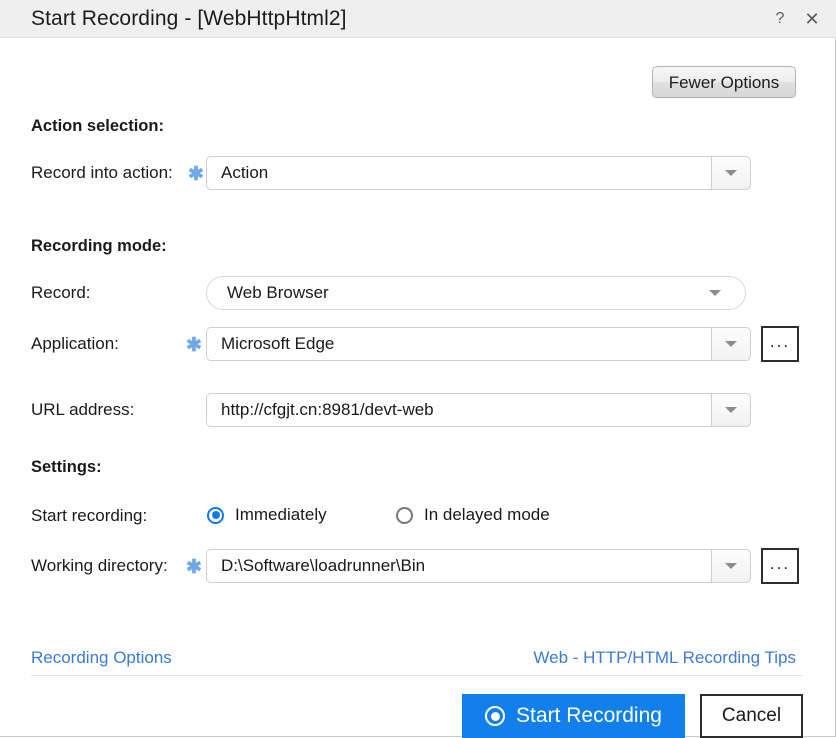 The image size is (836, 738). I want to click on radio-start-delayed-label: In delayed mode, so click(487, 514).